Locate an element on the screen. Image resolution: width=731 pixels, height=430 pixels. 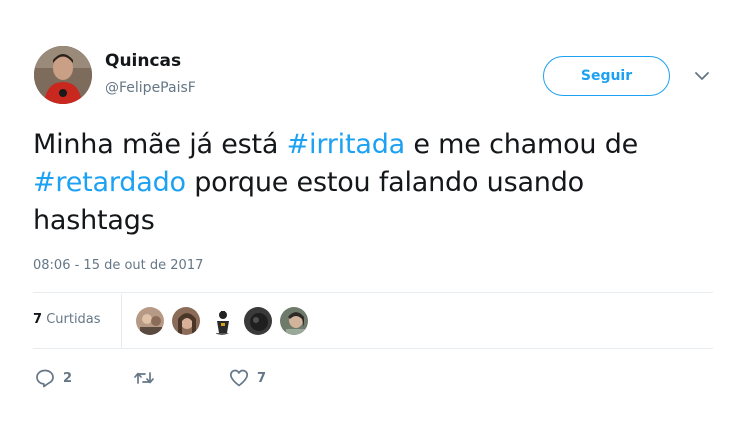
tweet-text-segment: e me chamou de is located at coordinates (522, 144).